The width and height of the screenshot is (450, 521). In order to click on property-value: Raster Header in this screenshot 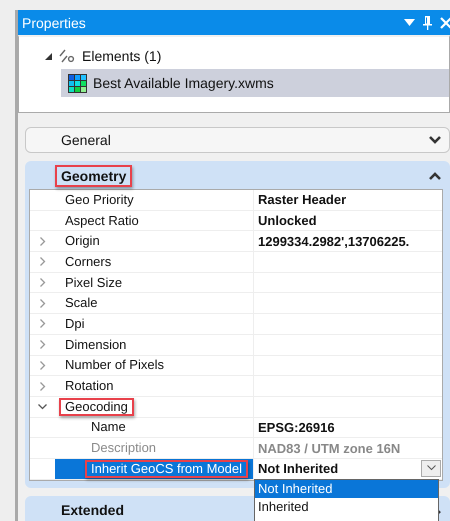, I will do `click(302, 200)`.